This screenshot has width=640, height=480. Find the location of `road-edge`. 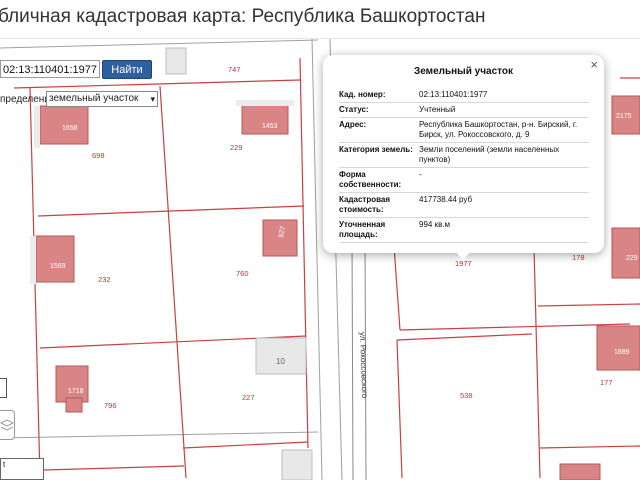

road-edge is located at coordinates (352, 358).